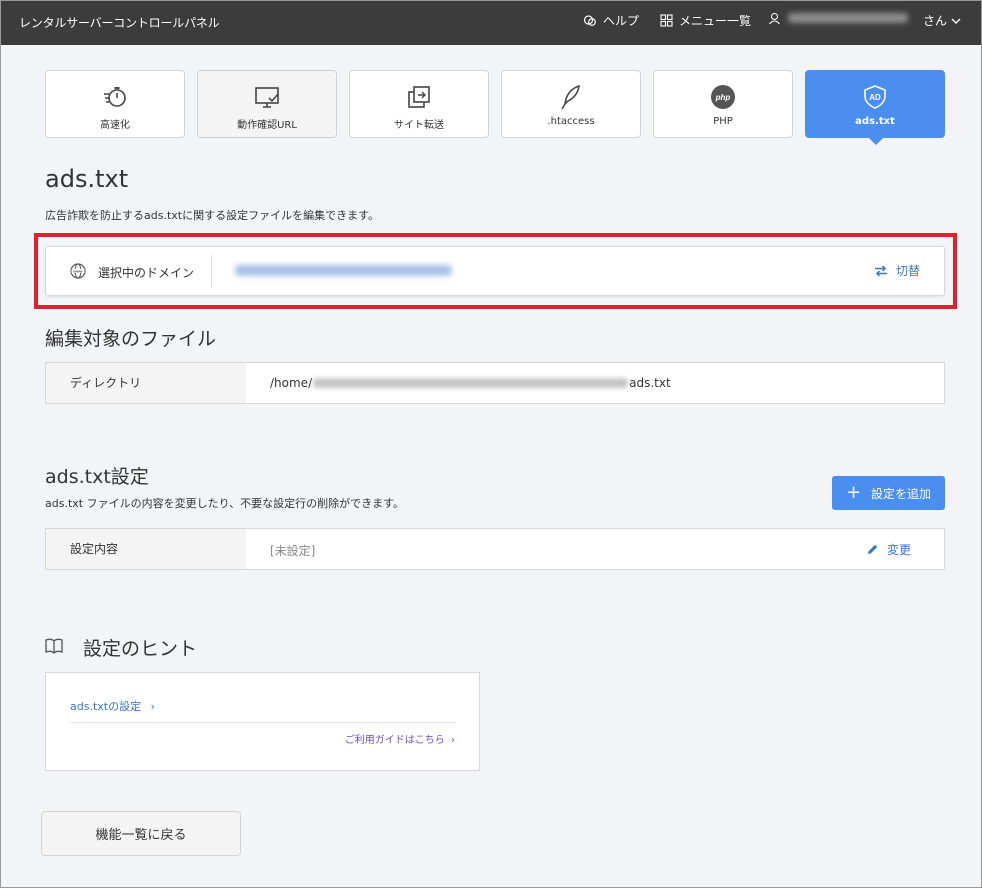 This screenshot has height=888, width=982. I want to click on svg-text: AD, so click(875, 97).